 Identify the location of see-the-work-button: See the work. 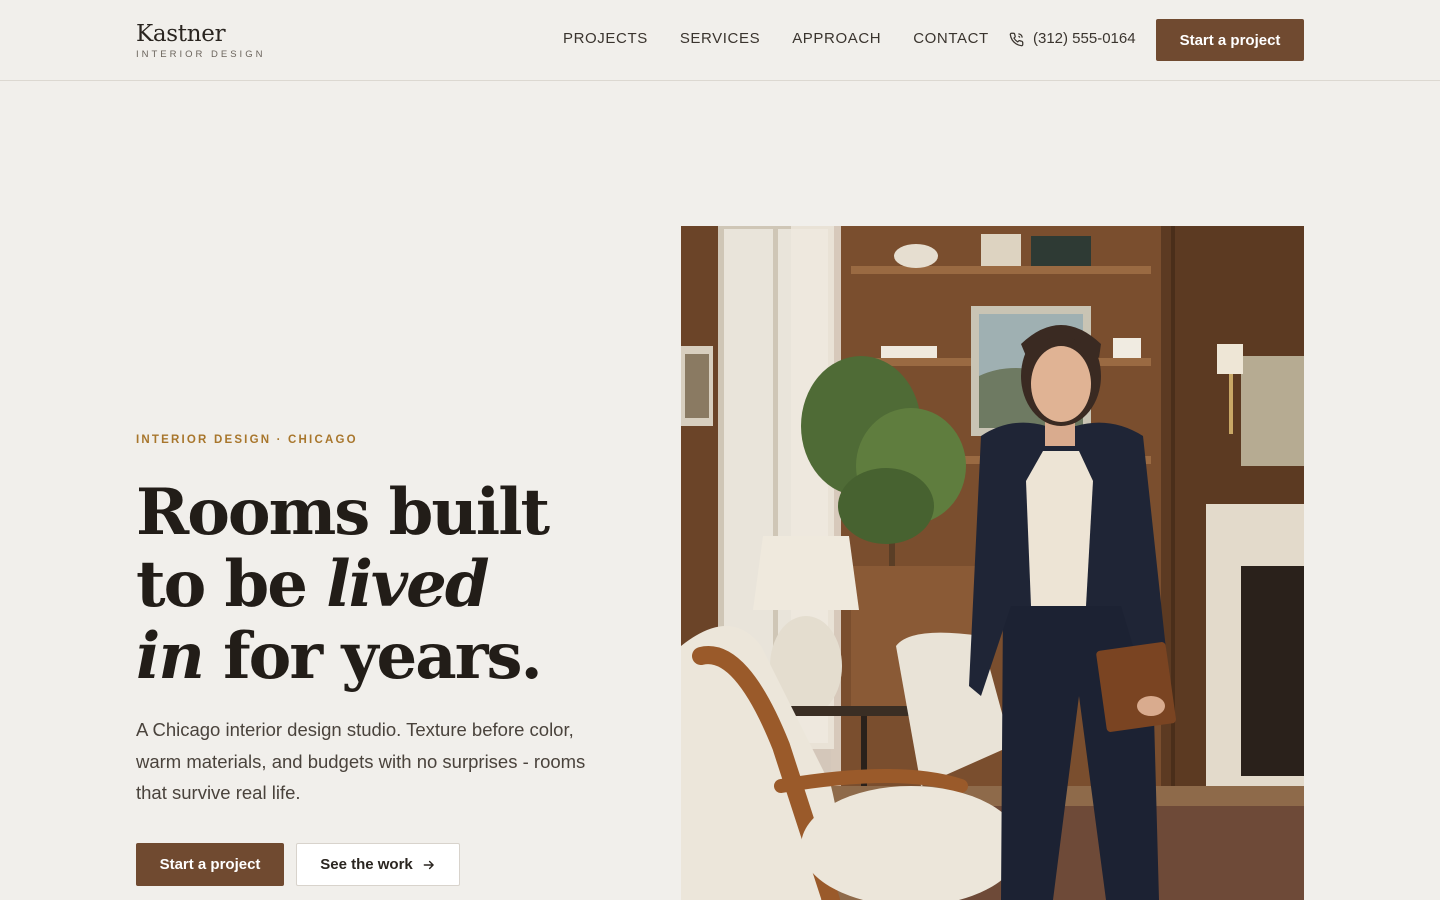
(378, 864).